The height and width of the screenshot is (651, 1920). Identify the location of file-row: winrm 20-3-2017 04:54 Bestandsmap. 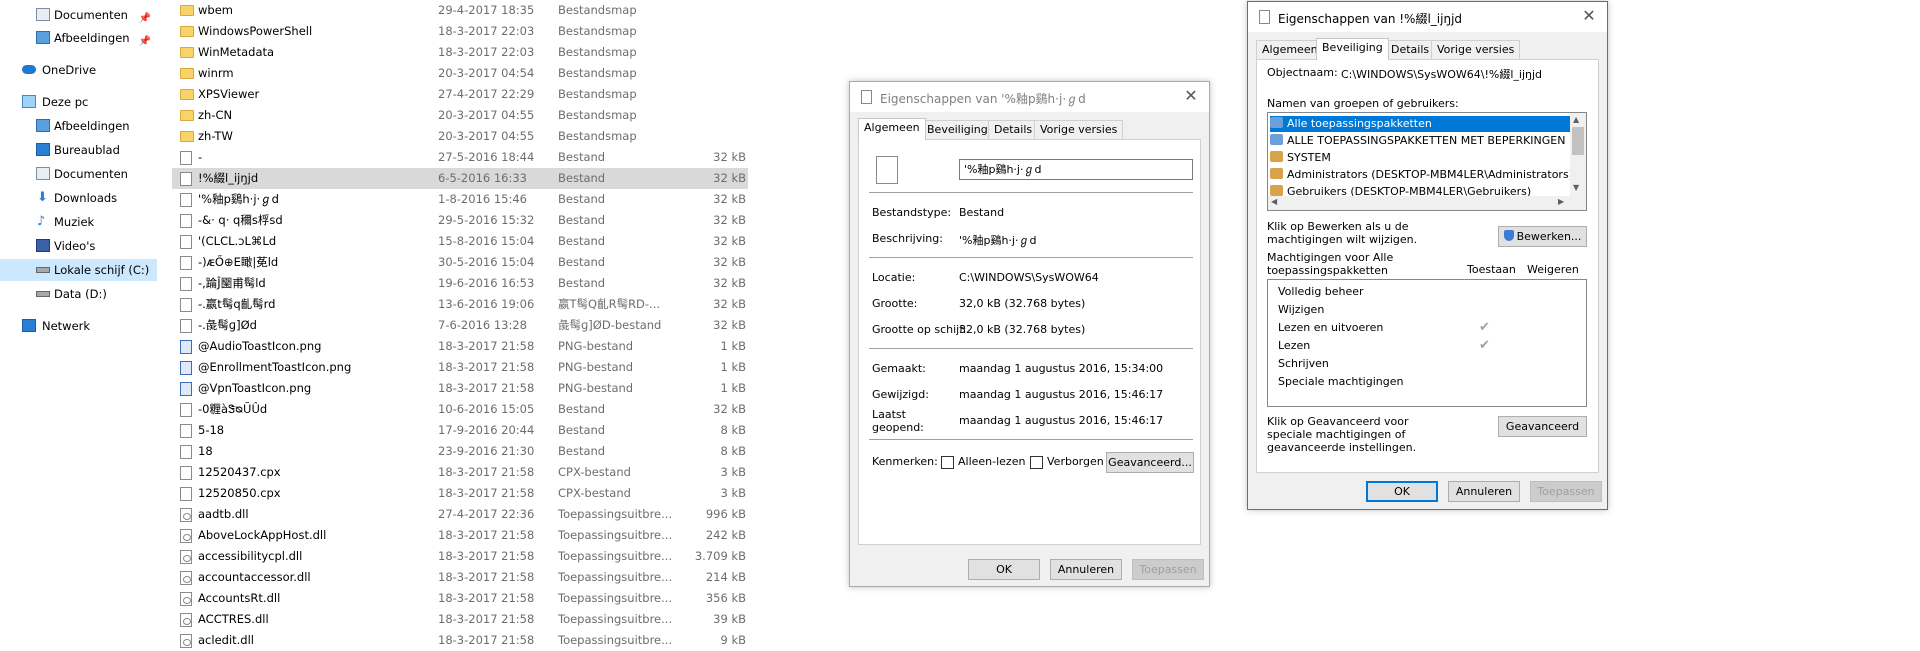
(460, 73).